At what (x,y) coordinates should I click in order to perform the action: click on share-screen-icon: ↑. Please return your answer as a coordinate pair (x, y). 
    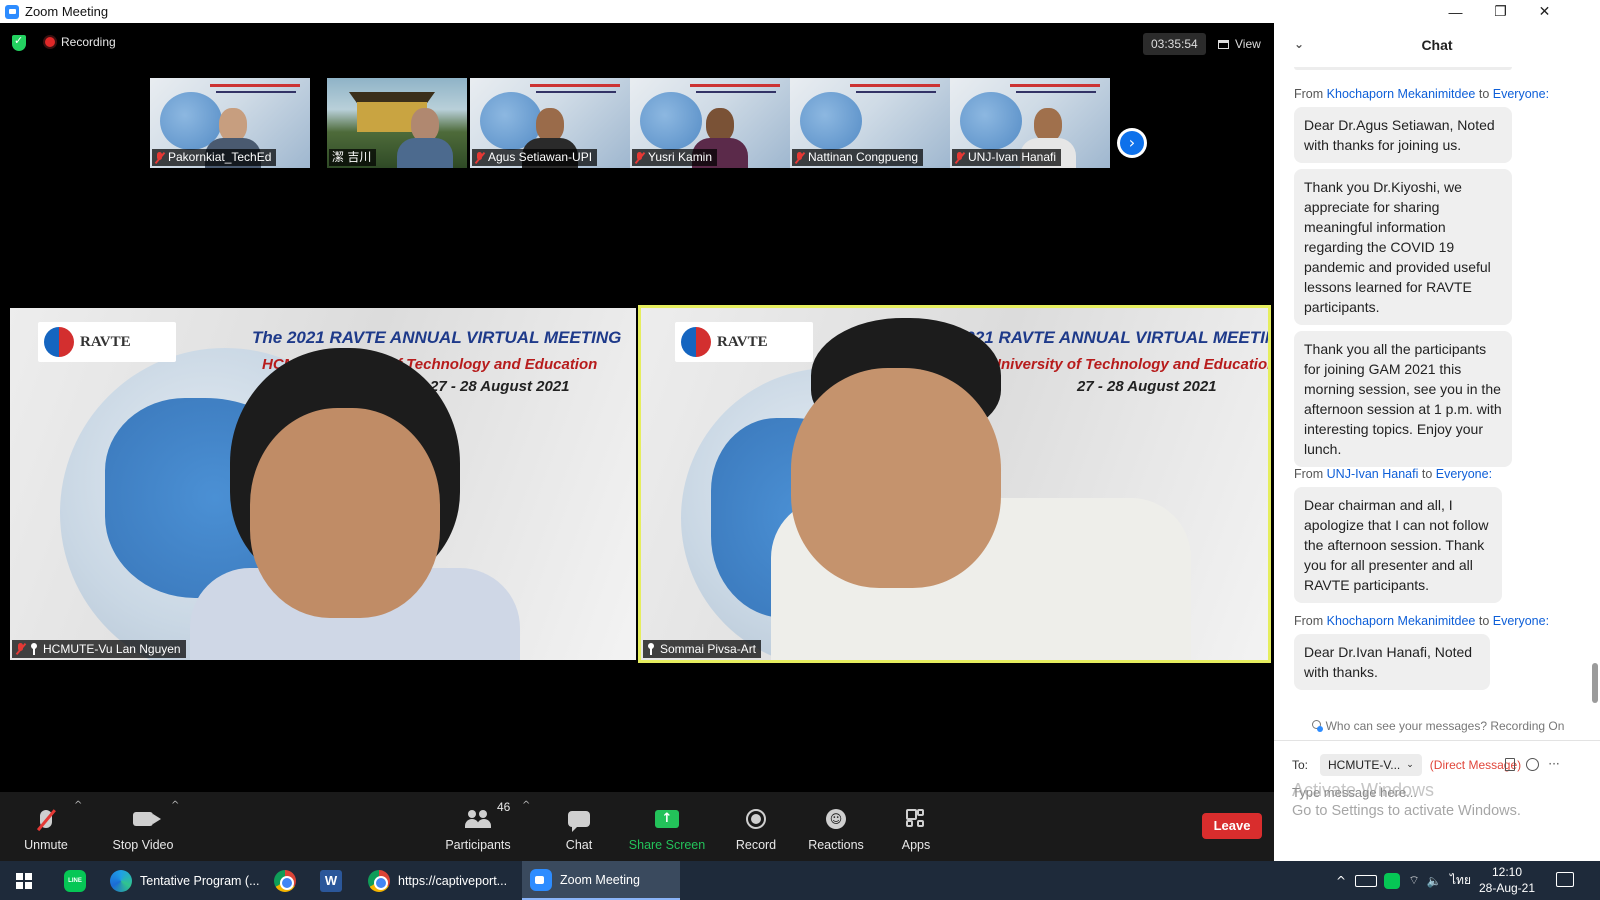
    Looking at the image, I should click on (667, 819).